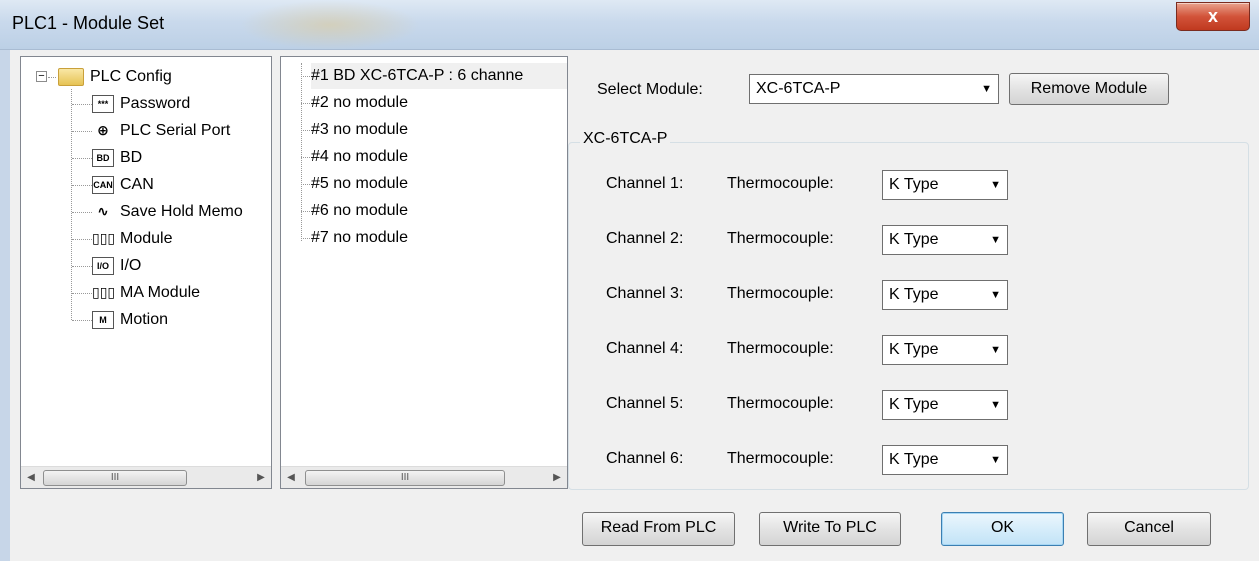  I want to click on tree-item-module: ▯▯▯ Module, so click(132, 239).